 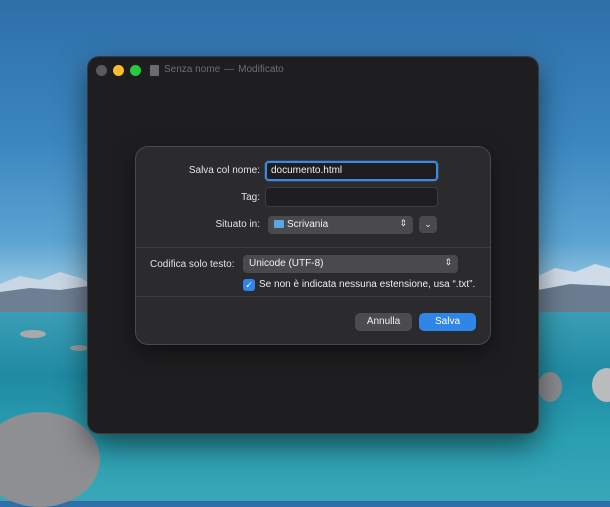 I want to click on tags-label: Tag:, so click(x=250, y=197).